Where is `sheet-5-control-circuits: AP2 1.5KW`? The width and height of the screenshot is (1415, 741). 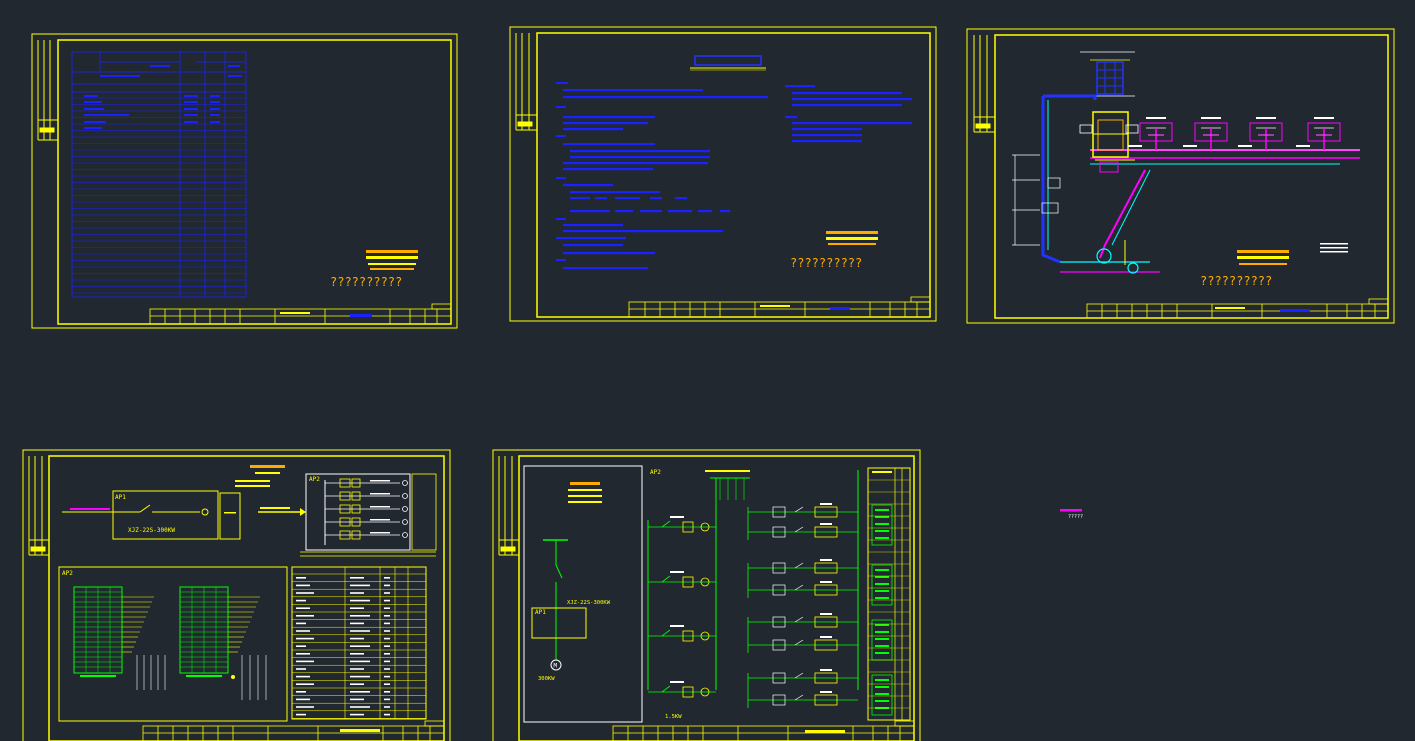 sheet-5-control-circuits: AP2 1.5KW is located at coordinates (753, 594).